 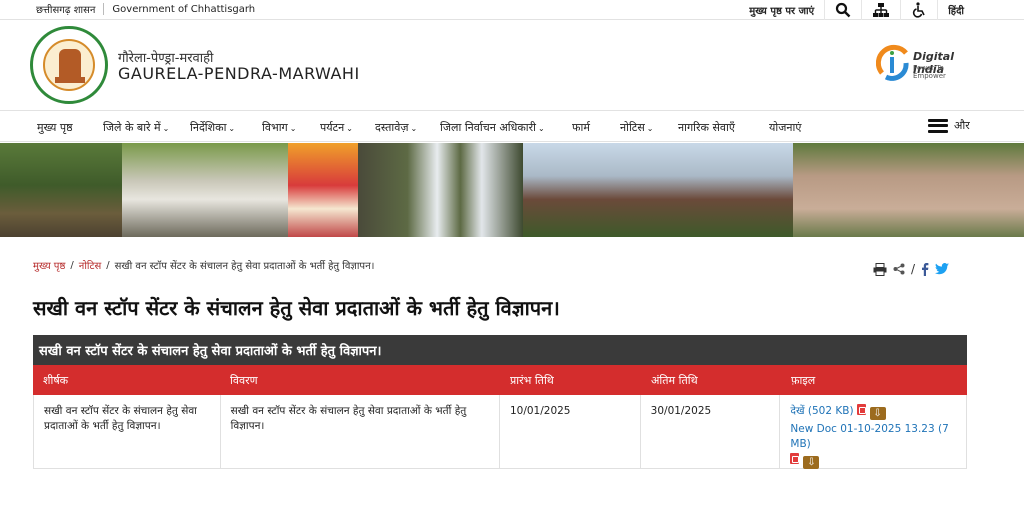 I want to click on nav-item-forms: फार्म, so click(x=581, y=127).